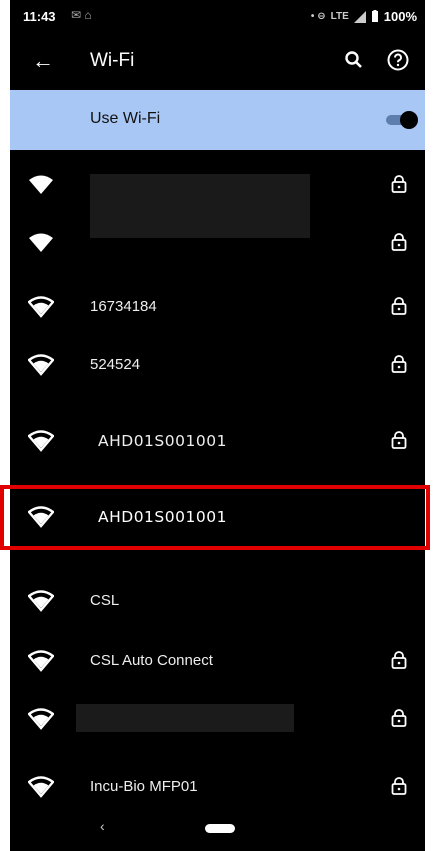 The width and height of the screenshot is (435, 851). Describe the element at coordinates (43, 61) in the screenshot. I see `arrow-back-icon: ←` at that location.